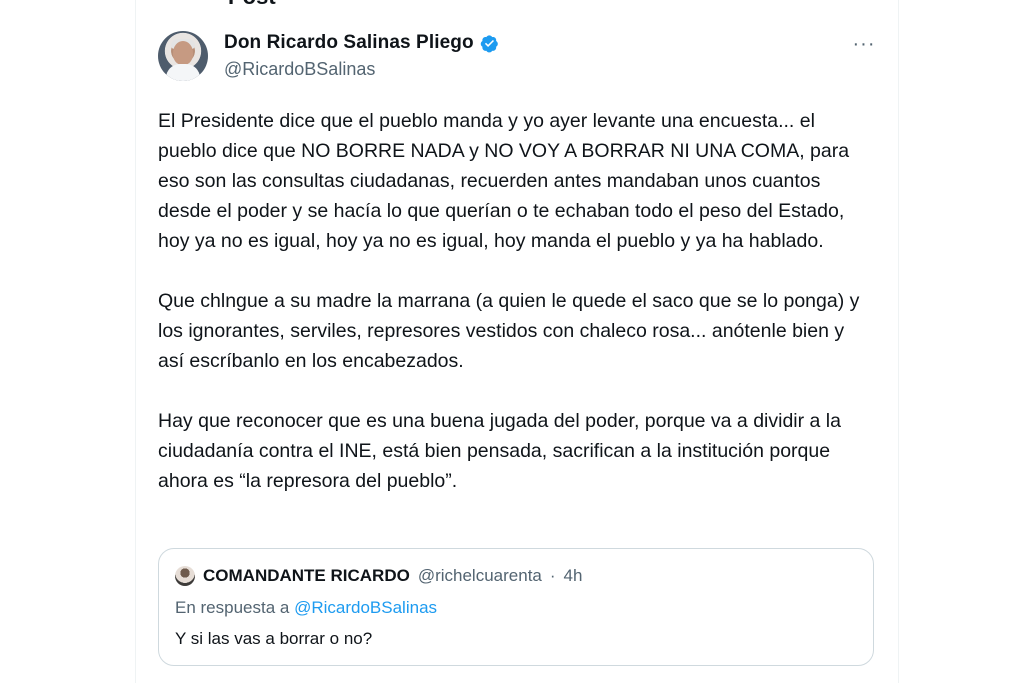 This screenshot has height=683, width=1024. I want to click on quoted-post-header: COMANDANTE RICARDO @richelcuarenta · 4h, so click(378, 576).